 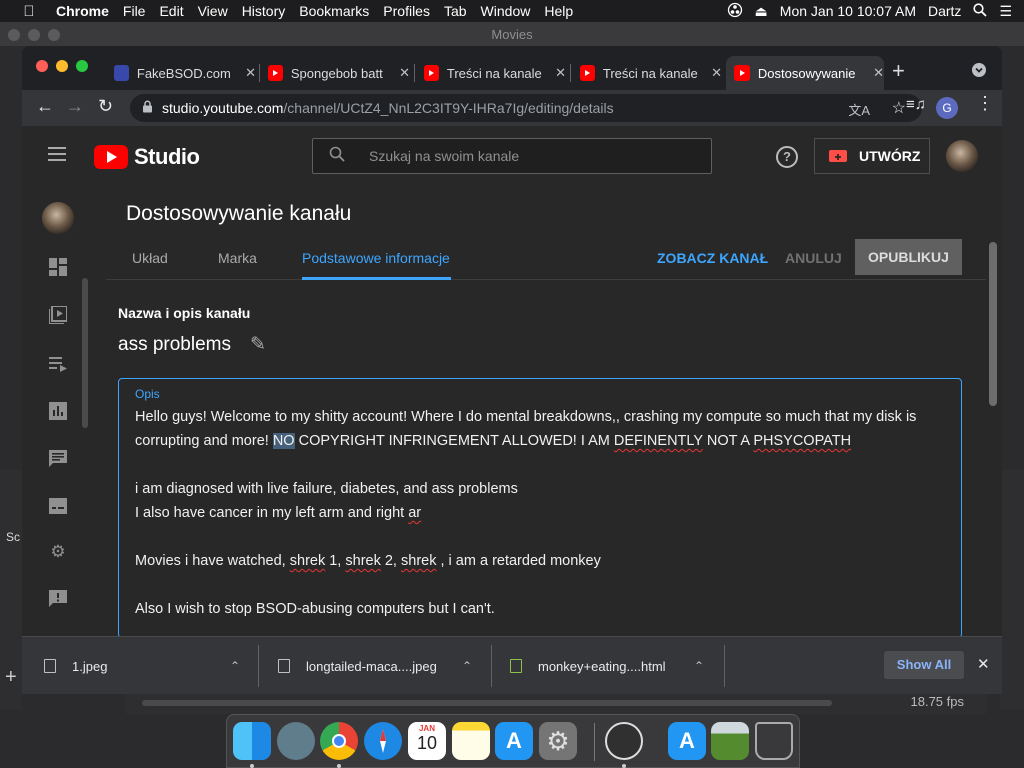 What do you see at coordinates (335, 73) in the screenshot?
I see `tab-spongebob: Spongebob batt ✕` at bounding box center [335, 73].